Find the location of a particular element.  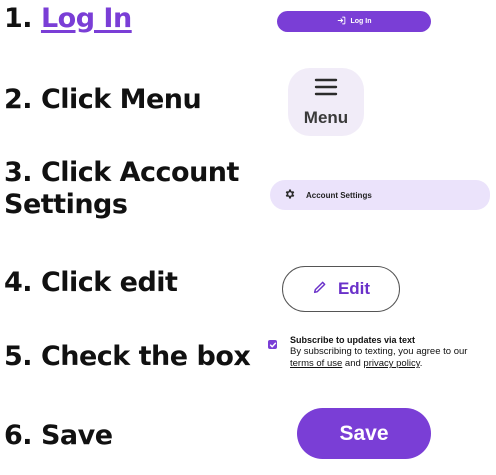

privacy-policy-link: privacy policy is located at coordinates (391, 363).